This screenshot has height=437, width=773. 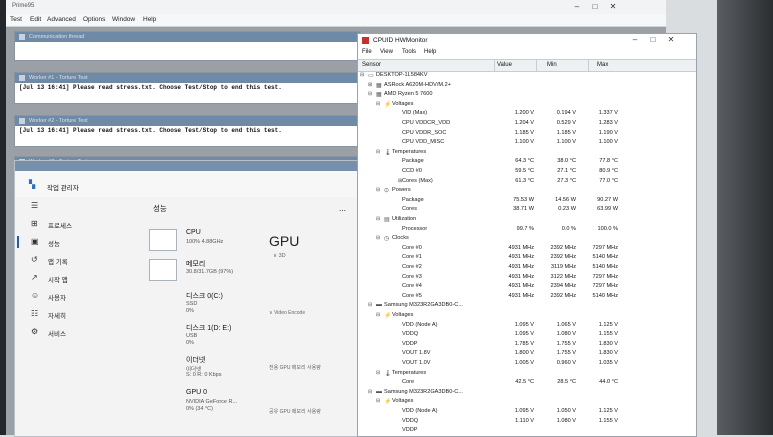 What do you see at coordinates (204, 273) in the screenshot?
I see `perf-item-memory: 메모리 30.8/31.7GB (97%)` at bounding box center [204, 273].